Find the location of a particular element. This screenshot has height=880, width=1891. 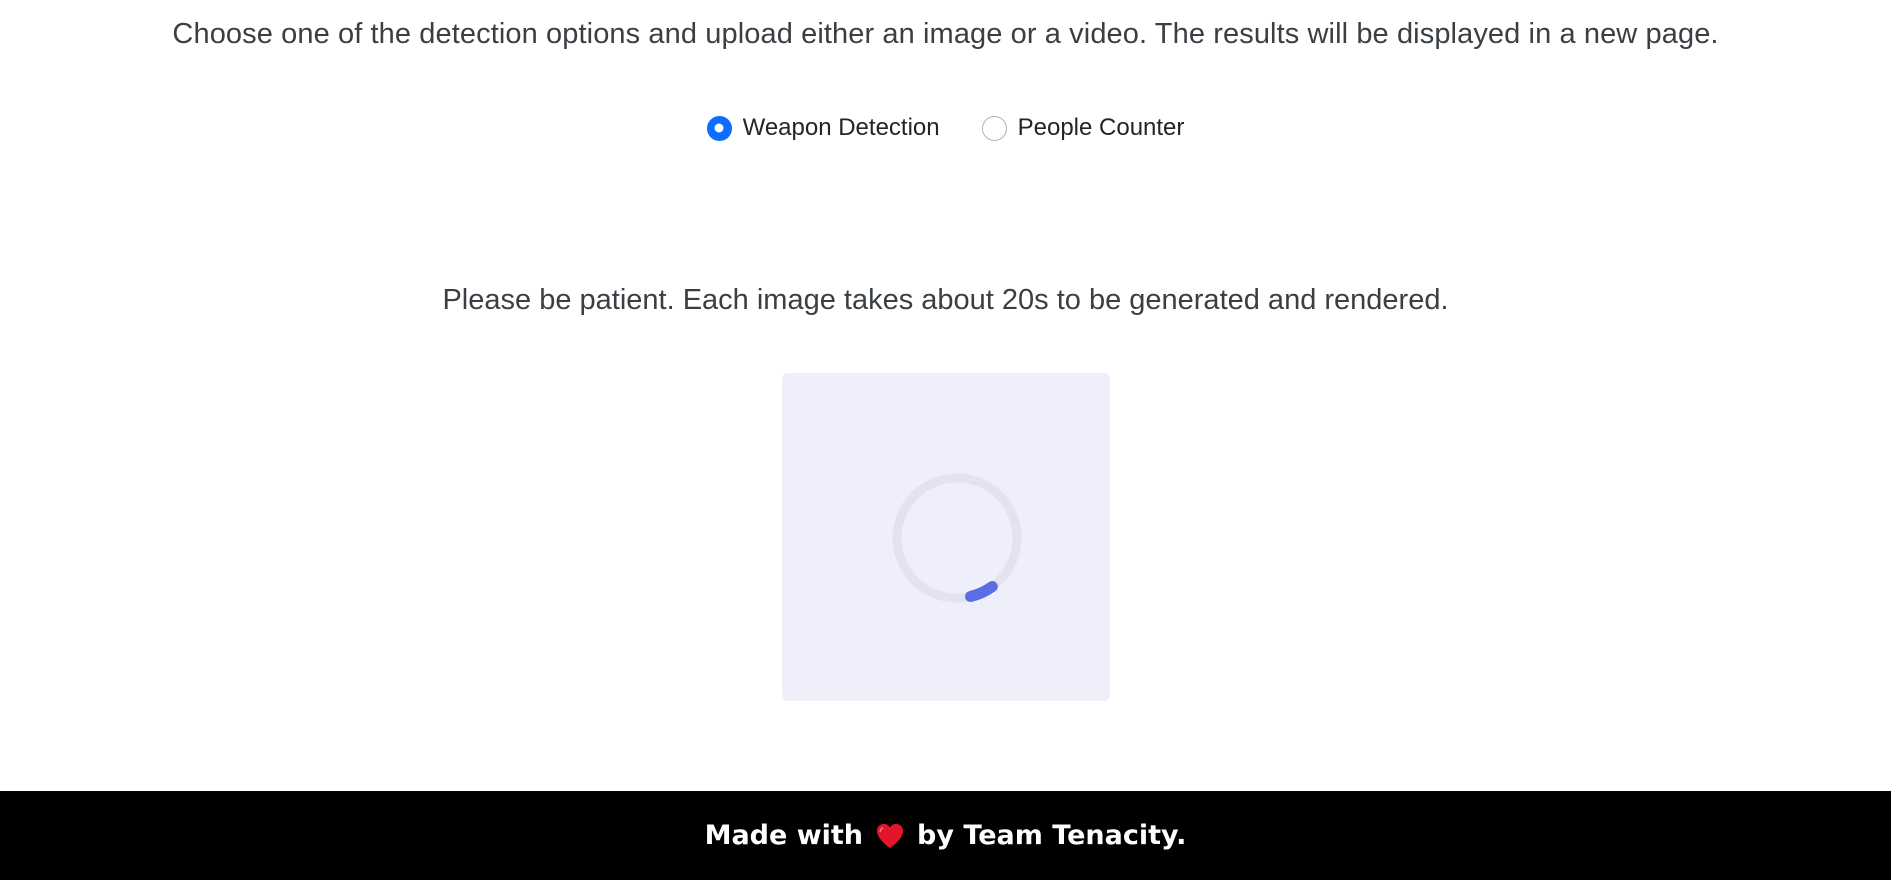

spinner-track is located at coordinates (957, 538).